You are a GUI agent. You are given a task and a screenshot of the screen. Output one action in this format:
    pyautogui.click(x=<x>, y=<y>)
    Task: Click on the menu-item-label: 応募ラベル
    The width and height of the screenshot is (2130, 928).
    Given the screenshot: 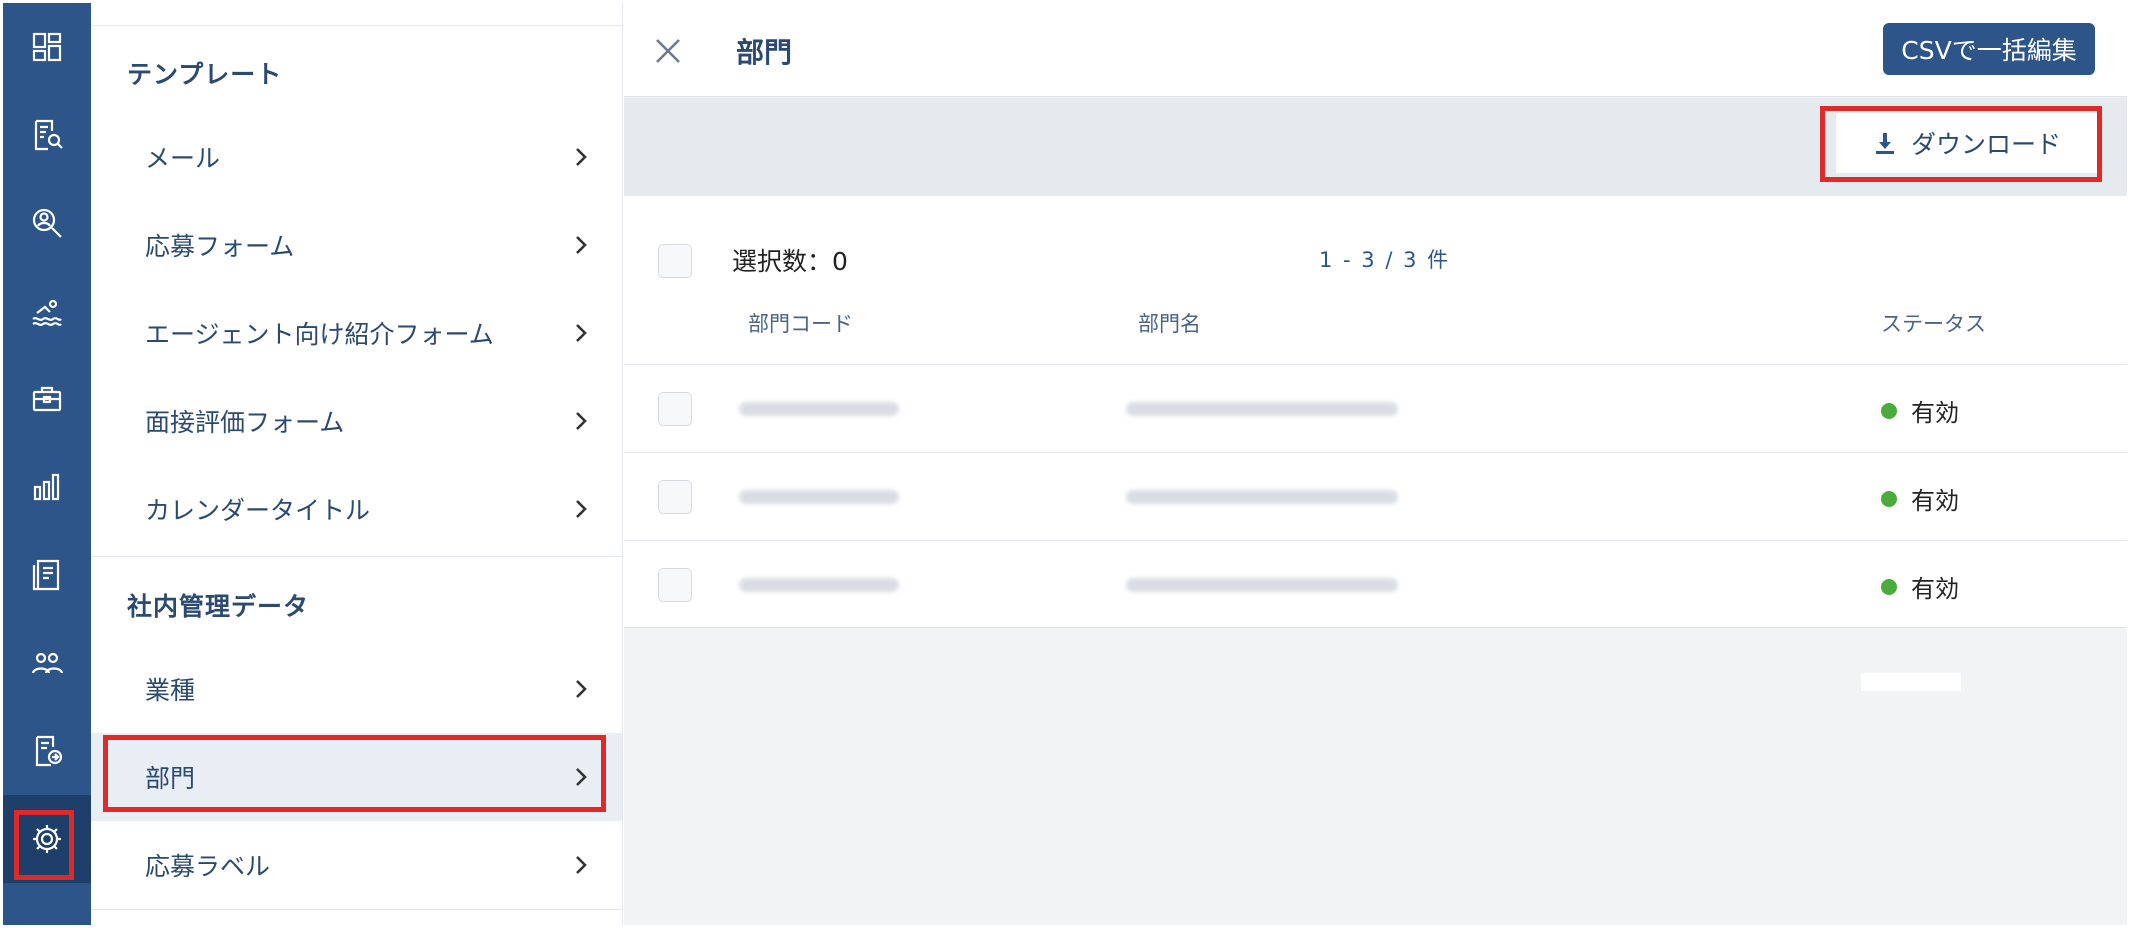 What is the action you would take?
    pyautogui.click(x=208, y=866)
    